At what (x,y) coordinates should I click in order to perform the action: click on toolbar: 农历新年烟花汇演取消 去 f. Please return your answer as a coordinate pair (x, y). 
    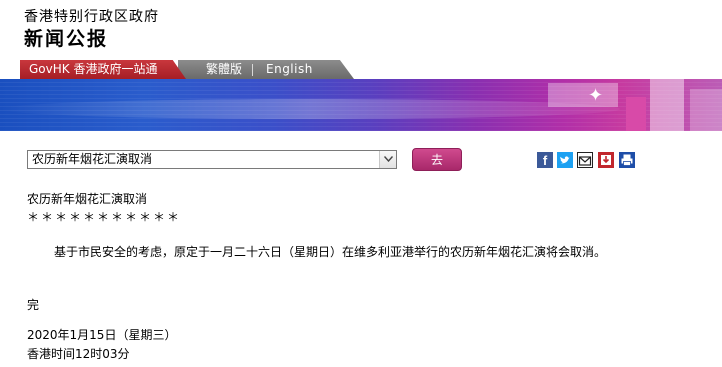
    Looking at the image, I should click on (361, 161).